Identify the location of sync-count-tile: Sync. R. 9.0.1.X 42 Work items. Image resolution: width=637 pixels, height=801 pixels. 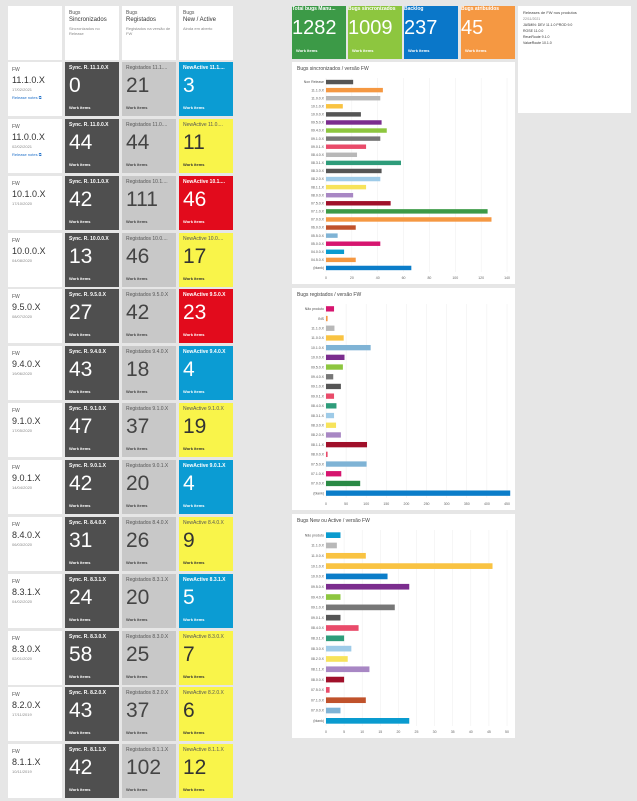
(92, 487).